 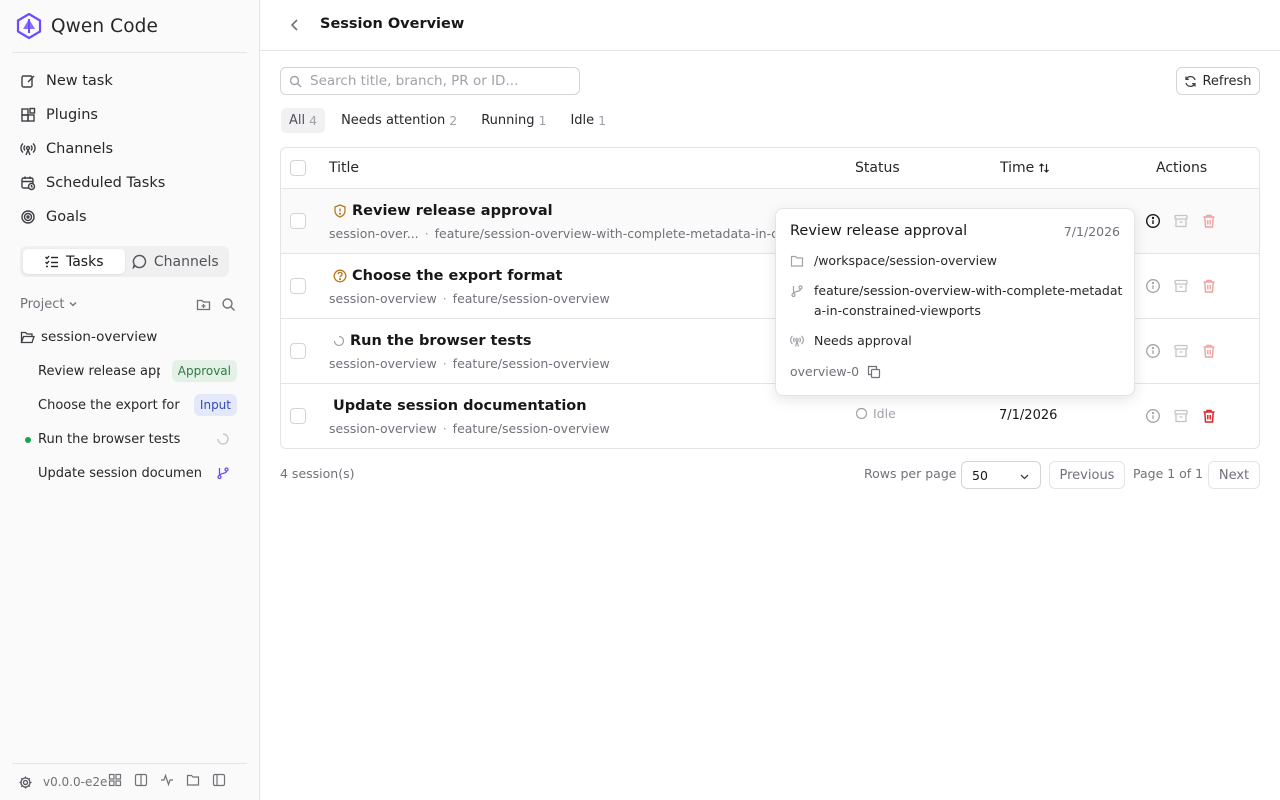 I want to click on tab-channels: Channels, so click(x=176, y=261).